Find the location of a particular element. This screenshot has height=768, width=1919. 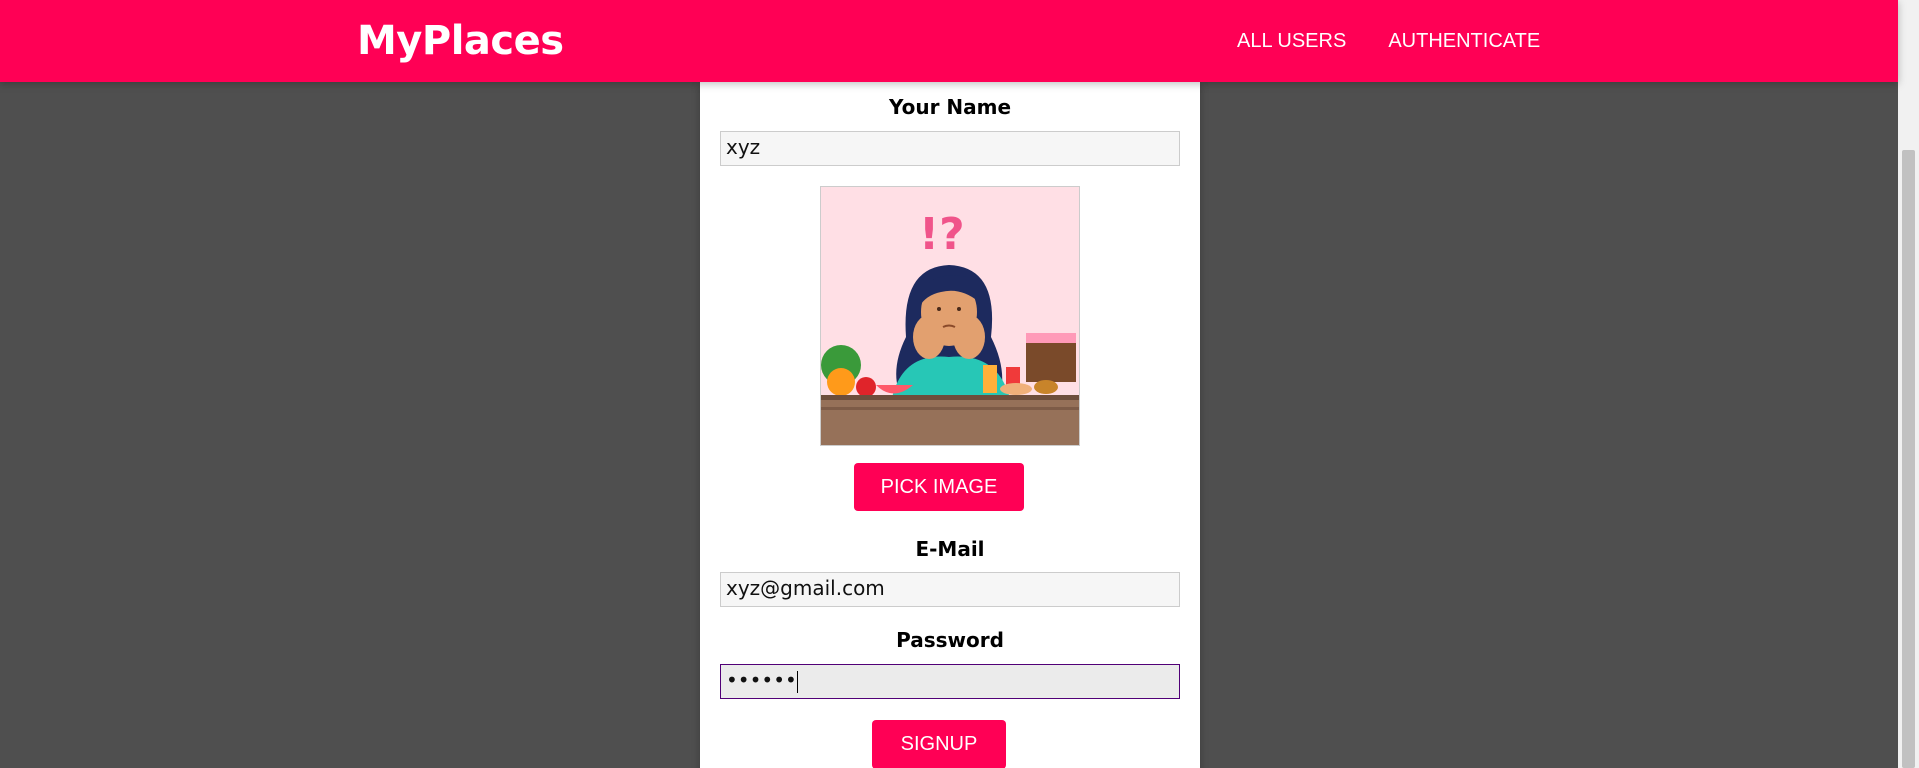

main-navigation: ALL USERS AUTHENTICATE is located at coordinates (1409, 41).